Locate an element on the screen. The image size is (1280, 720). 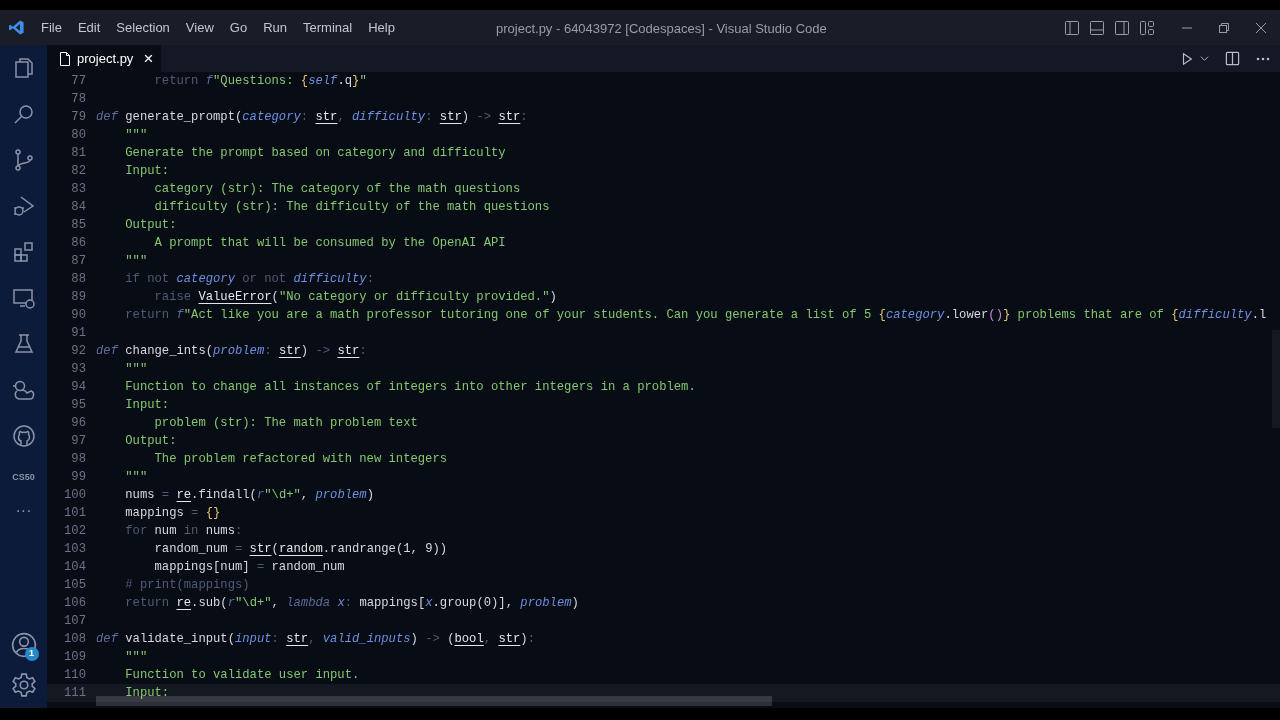
line-number: 83 is located at coordinates (78, 189).